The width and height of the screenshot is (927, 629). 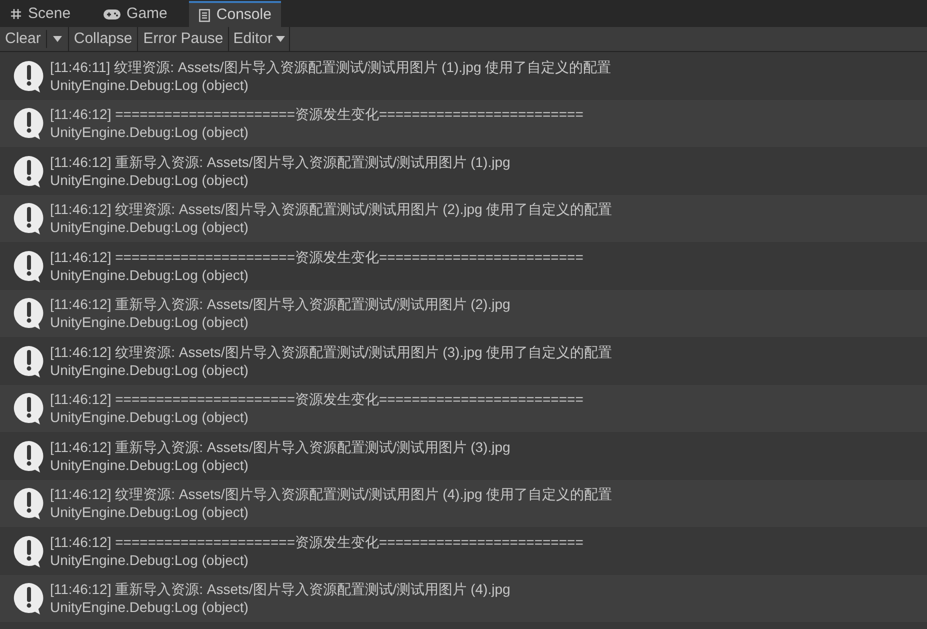 I want to click on clear-button: Clear, so click(x=23, y=39).